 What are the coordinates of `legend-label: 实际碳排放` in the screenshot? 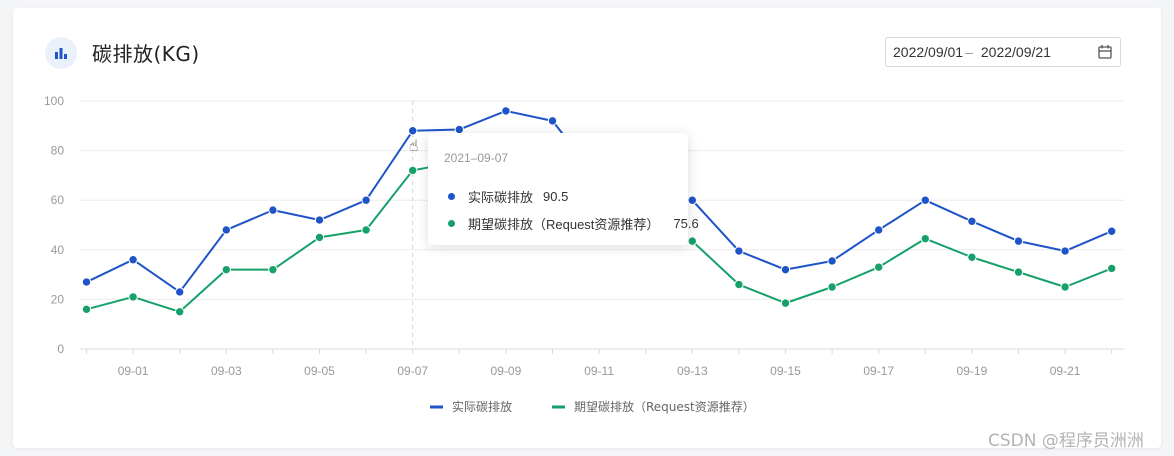 It's located at (482, 406).